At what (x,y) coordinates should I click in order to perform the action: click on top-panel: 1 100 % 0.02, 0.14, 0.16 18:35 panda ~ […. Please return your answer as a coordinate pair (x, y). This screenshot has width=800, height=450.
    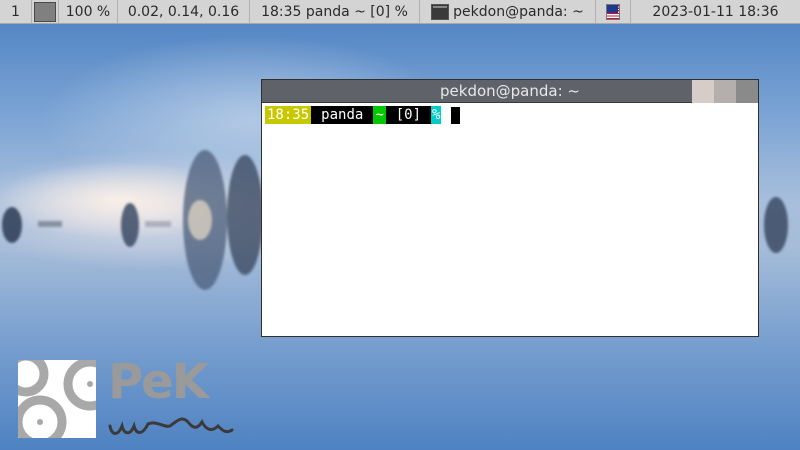
    Looking at the image, I should click on (400, 12).